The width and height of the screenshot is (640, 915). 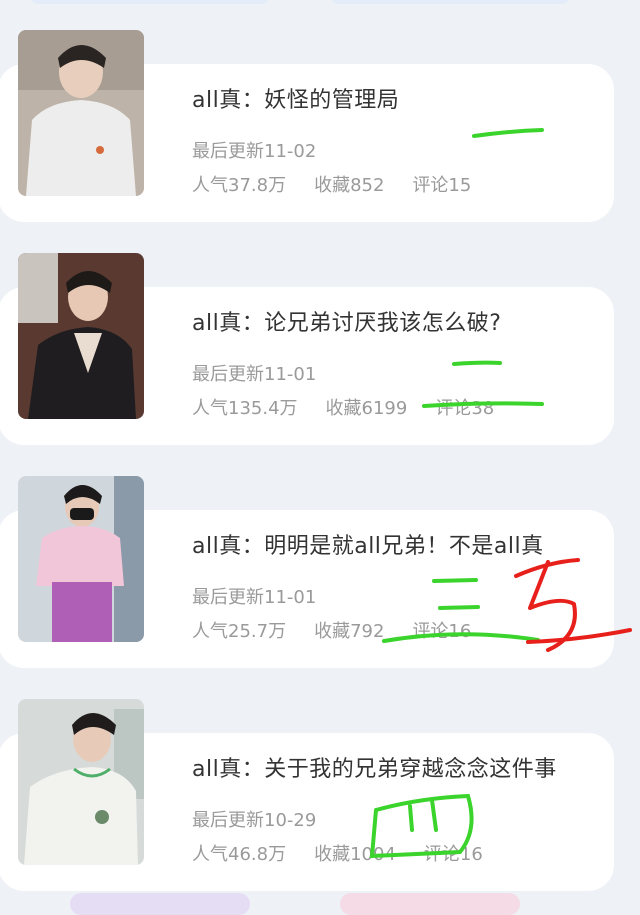 What do you see at coordinates (160, 904) in the screenshot?
I see `partial-tag-left` at bounding box center [160, 904].